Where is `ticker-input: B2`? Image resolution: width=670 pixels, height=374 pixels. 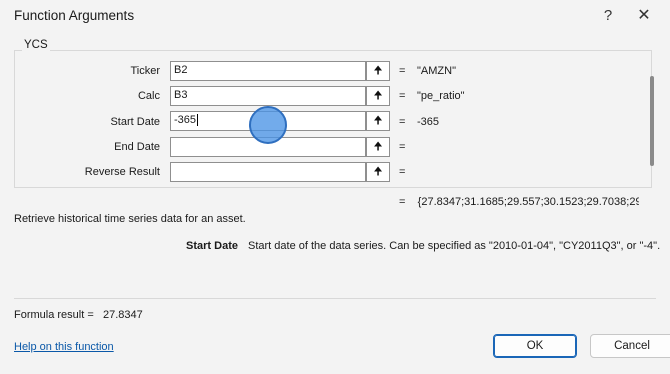 ticker-input: B2 is located at coordinates (268, 71).